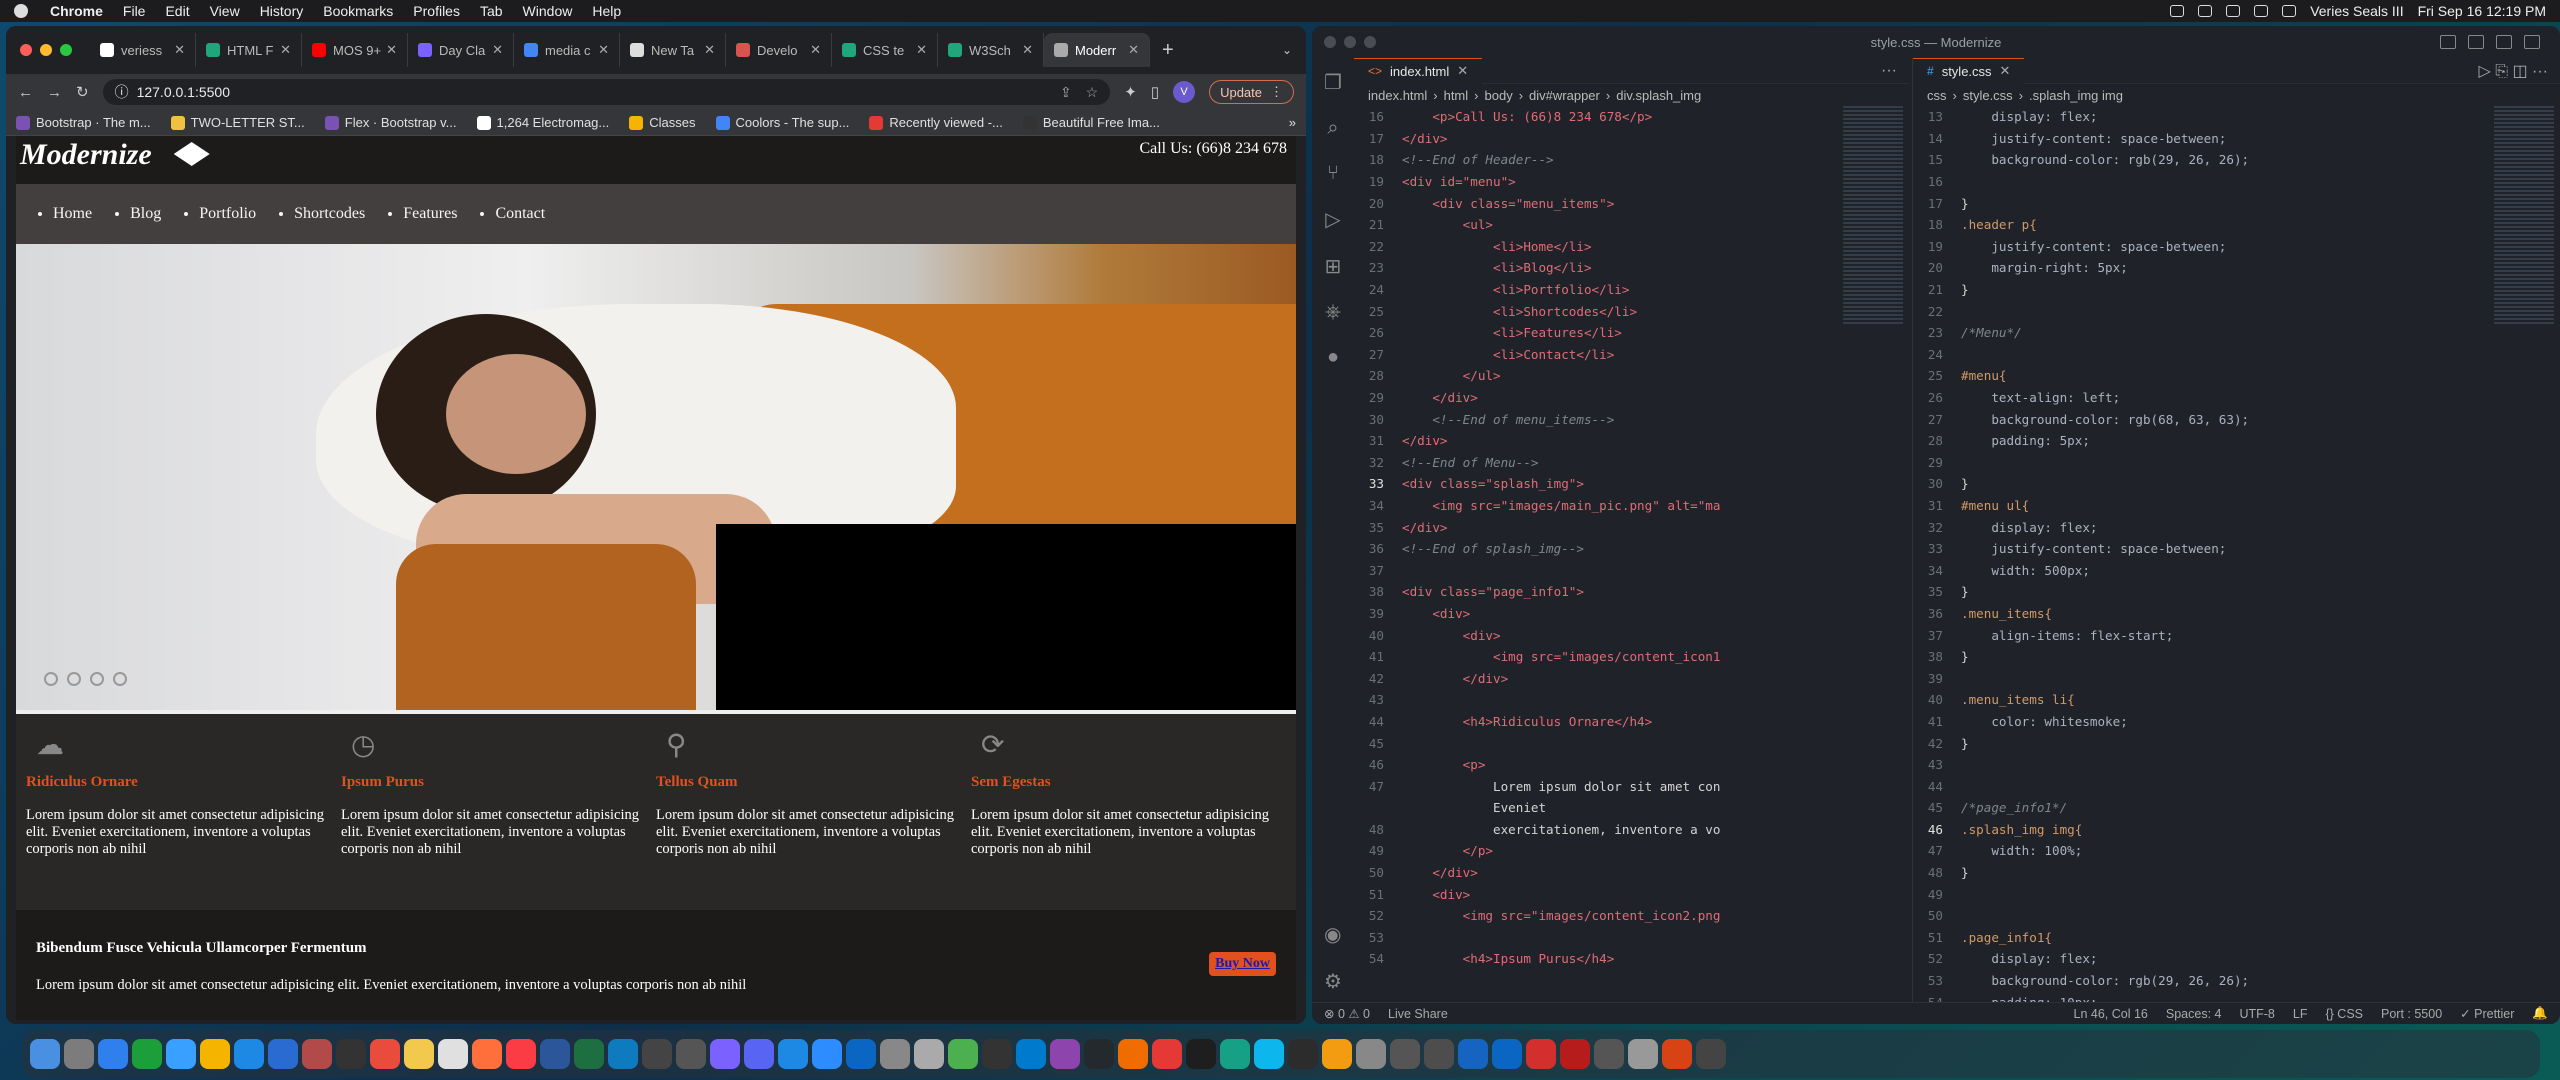 This screenshot has width=2560, height=1080. I want to click on code-line: 49, so click(2236, 894).